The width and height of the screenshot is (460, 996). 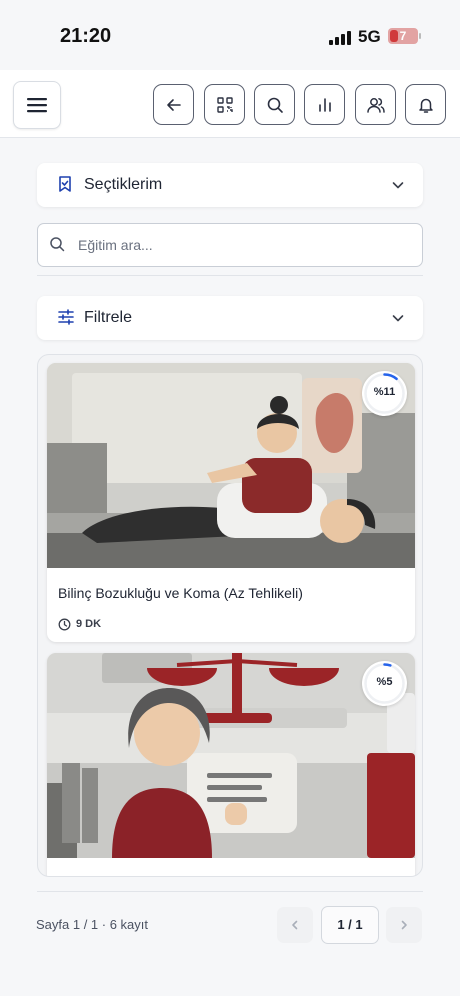 I want to click on favorites-label: Seçtiklerim, so click(x=123, y=184).